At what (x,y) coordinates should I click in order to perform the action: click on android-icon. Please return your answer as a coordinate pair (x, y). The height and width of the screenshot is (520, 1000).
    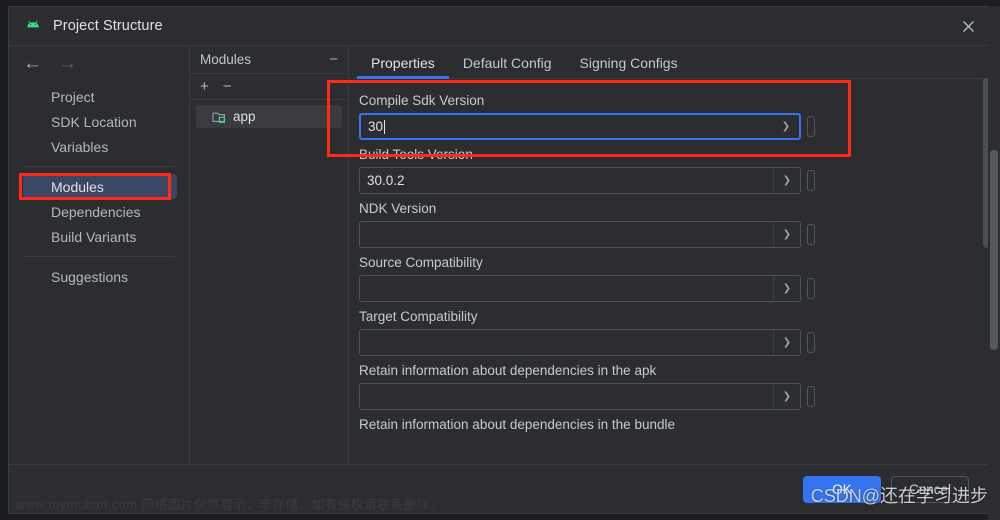
    Looking at the image, I should click on (33, 26).